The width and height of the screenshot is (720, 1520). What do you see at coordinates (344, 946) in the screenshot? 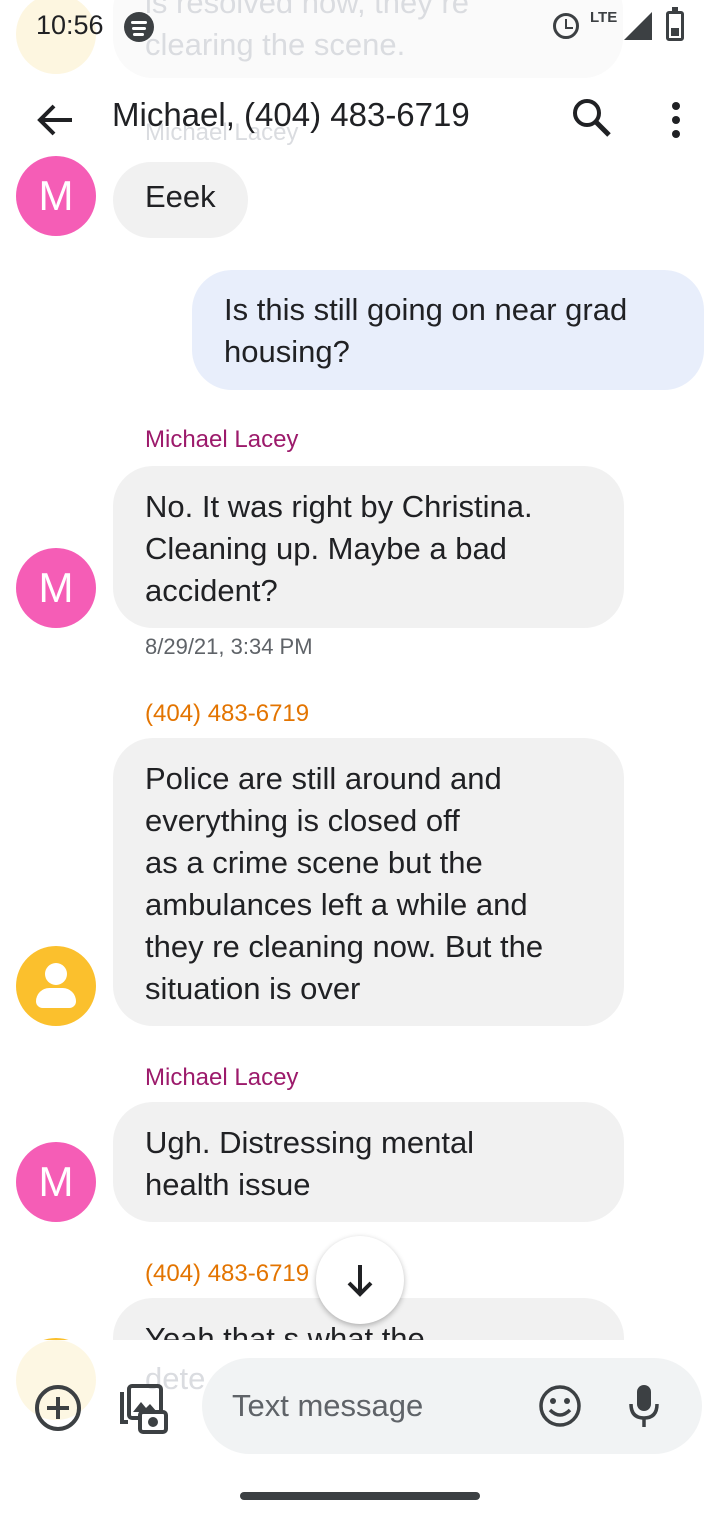
I see `message-line: they re cleaning now. But the` at bounding box center [344, 946].